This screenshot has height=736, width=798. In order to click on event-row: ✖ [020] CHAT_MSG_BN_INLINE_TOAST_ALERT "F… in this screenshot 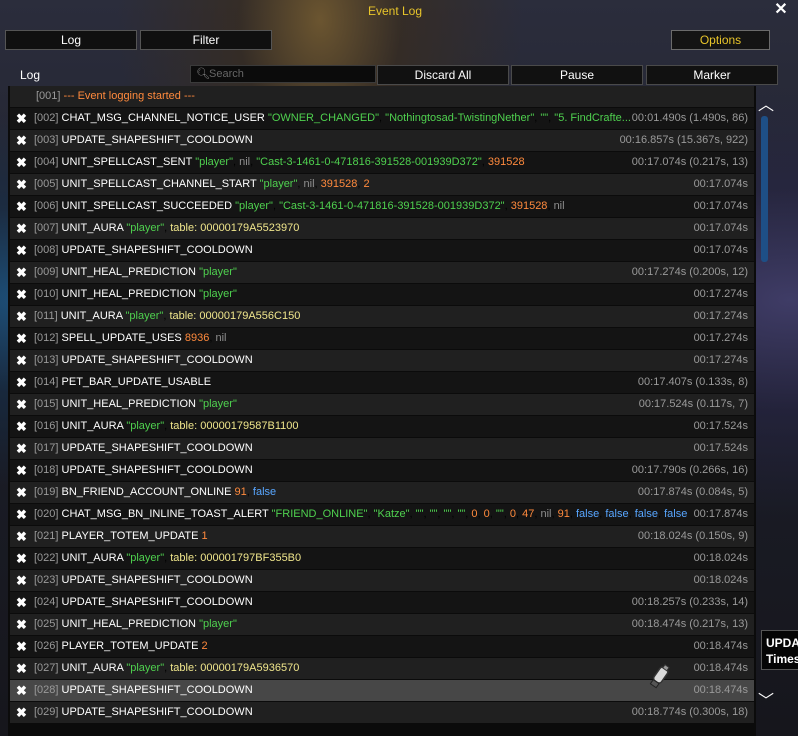, I will do `click(382, 514)`.